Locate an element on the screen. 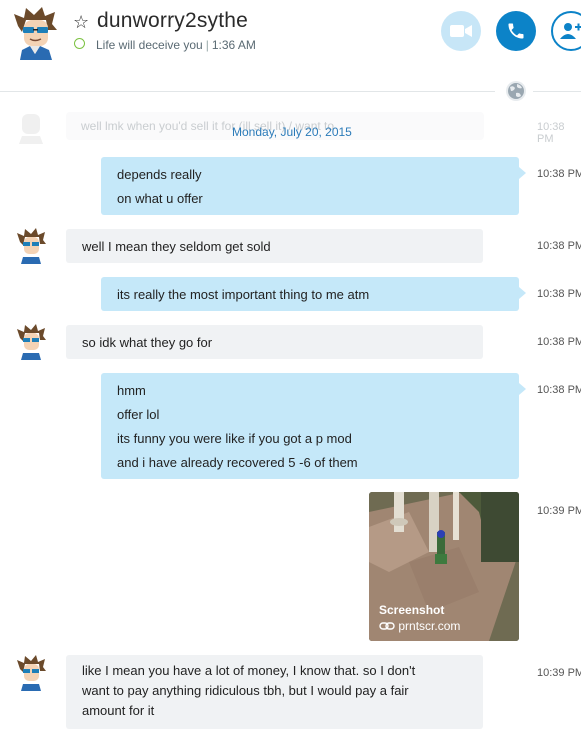  screenshot-title: Screenshot is located at coordinates (412, 610).